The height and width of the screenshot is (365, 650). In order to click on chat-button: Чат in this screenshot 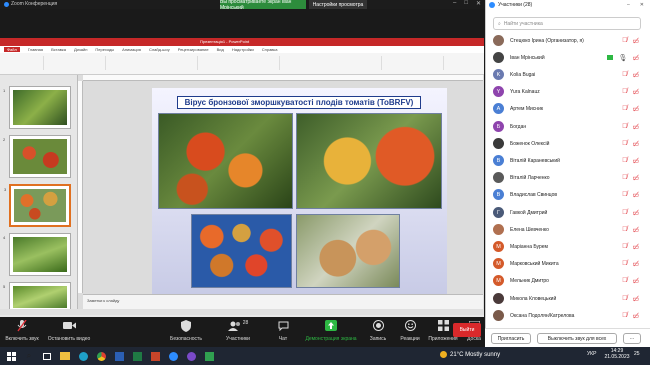, I will do `click(283, 332)`.